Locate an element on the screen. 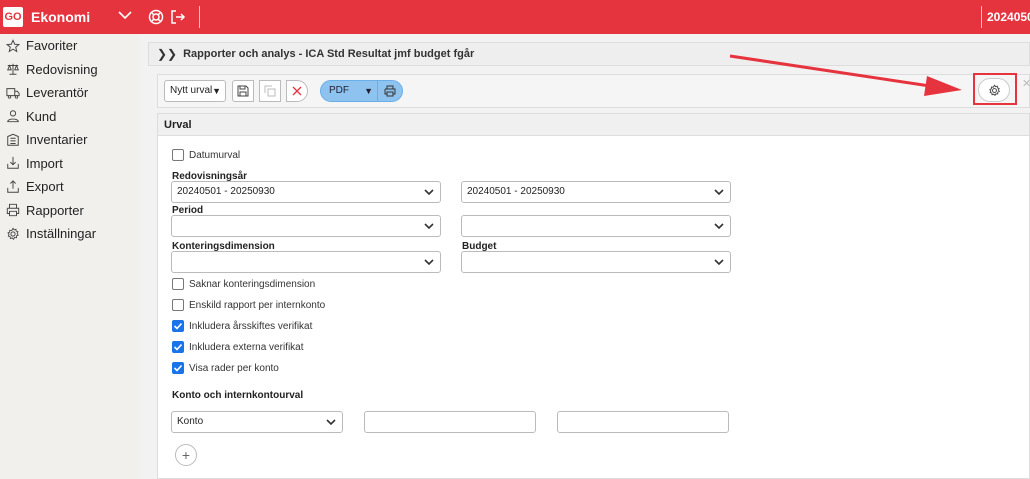 This screenshot has width=1030, height=479. saknar-konteringsdimension-checkbox: Saknar konteringsdimension is located at coordinates (243, 284).